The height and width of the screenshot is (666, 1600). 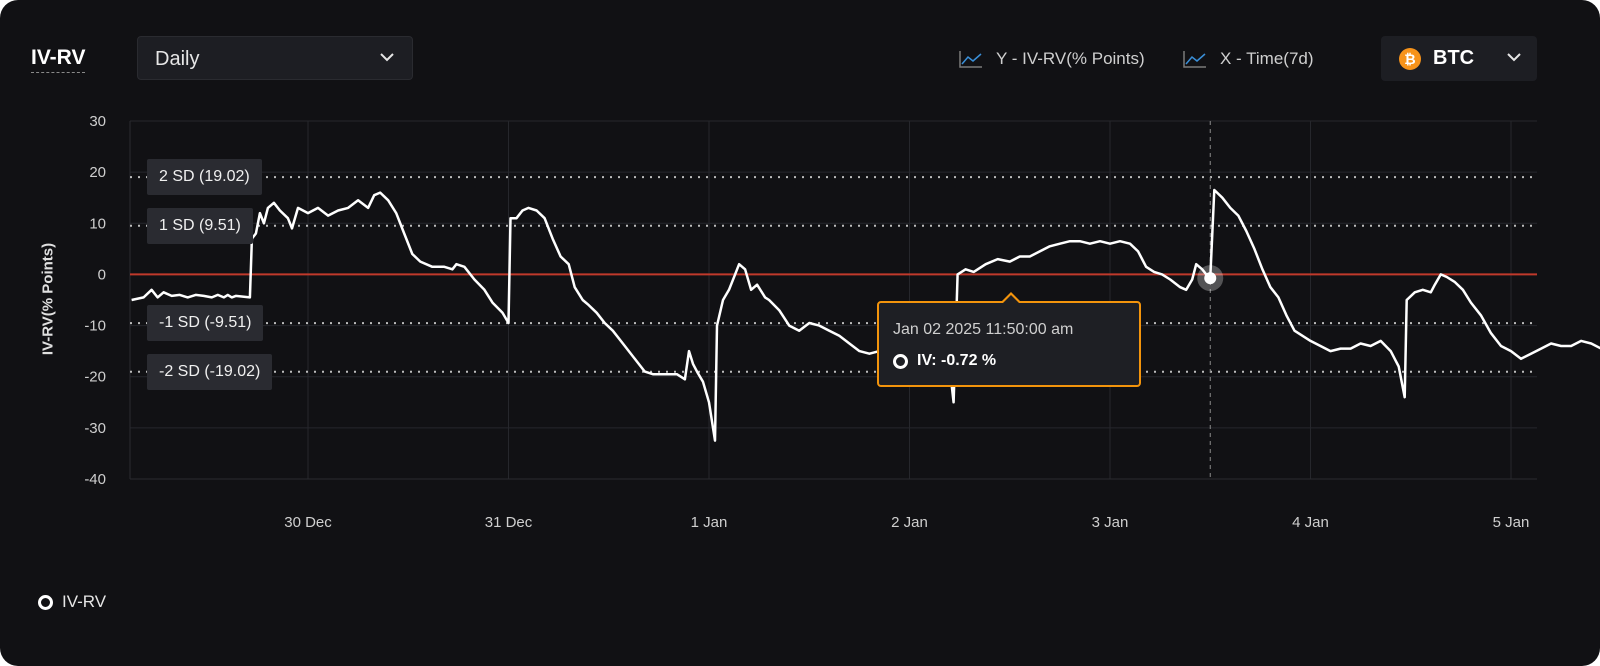 What do you see at coordinates (509, 522) in the screenshot?
I see `x-tick-label: 31 Dec` at bounding box center [509, 522].